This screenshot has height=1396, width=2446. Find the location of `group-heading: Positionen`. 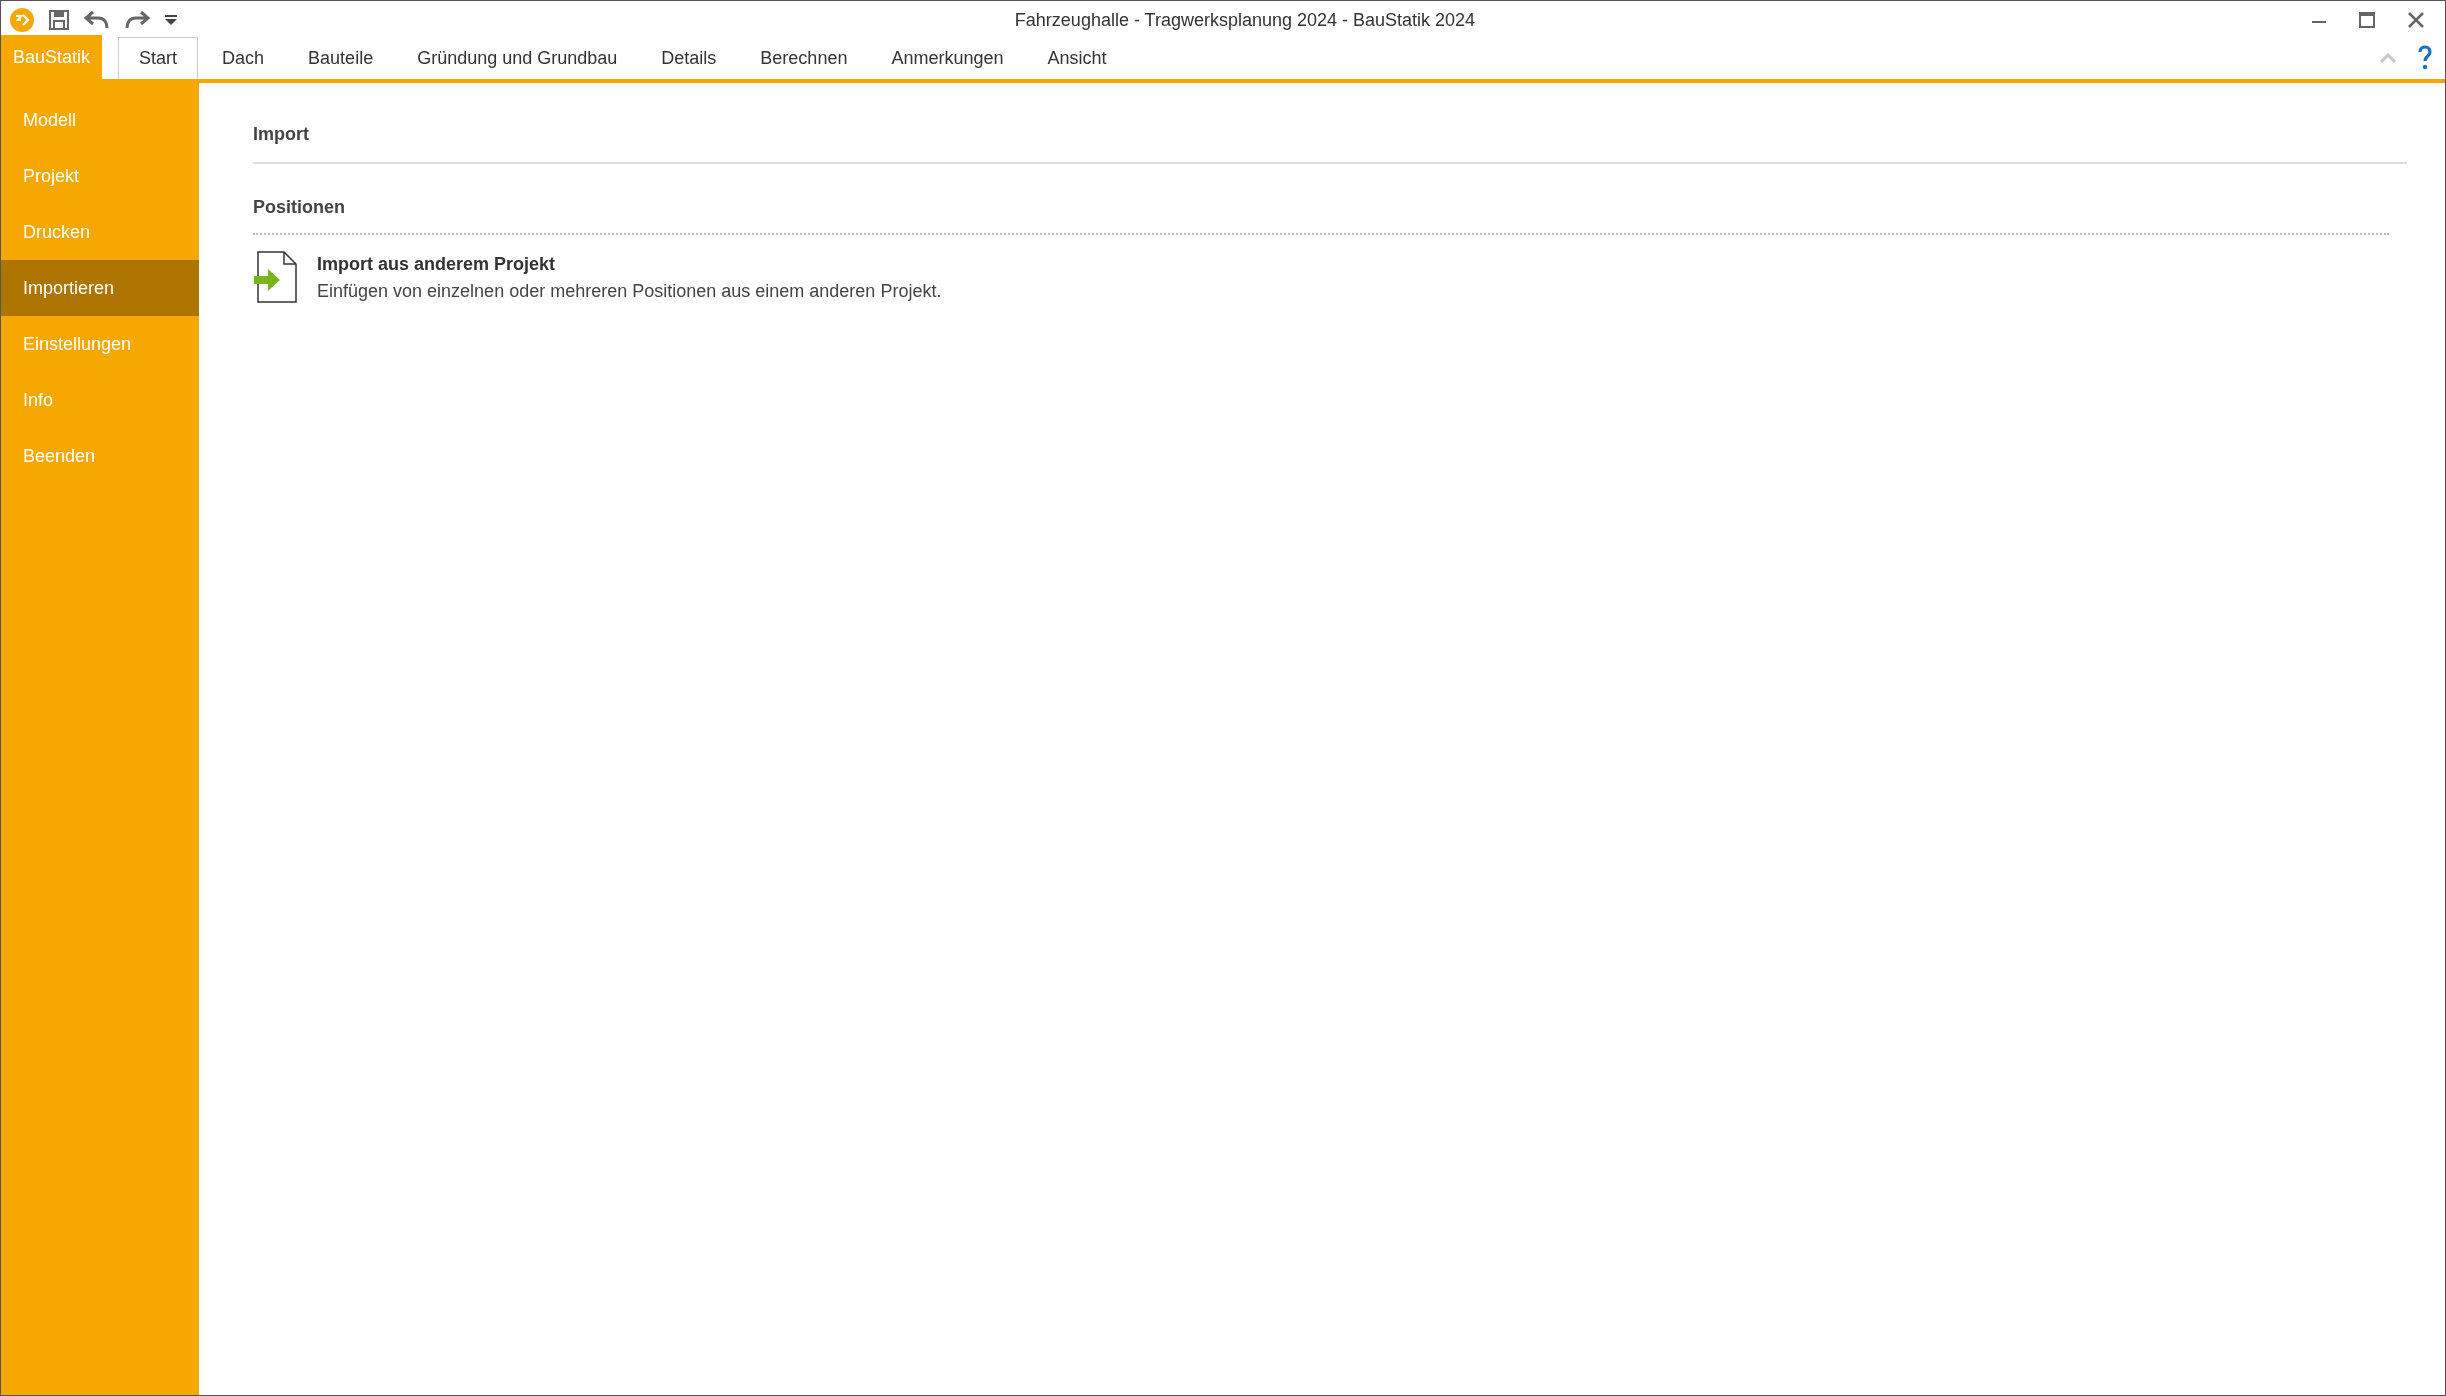

group-heading: Positionen is located at coordinates (1321, 214).